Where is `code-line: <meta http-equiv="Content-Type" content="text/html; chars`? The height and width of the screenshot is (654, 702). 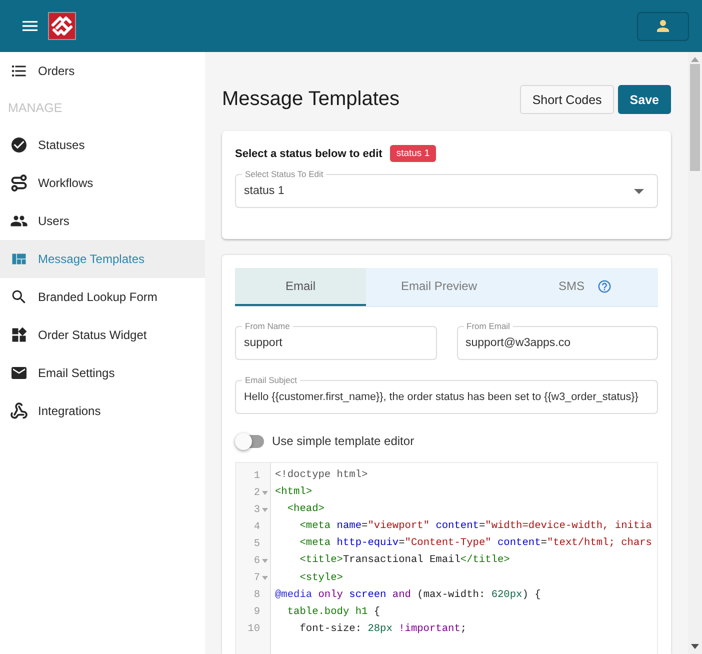
code-line: <meta http-equiv="Content-Type" content="text/html; chars is located at coordinates (475, 544).